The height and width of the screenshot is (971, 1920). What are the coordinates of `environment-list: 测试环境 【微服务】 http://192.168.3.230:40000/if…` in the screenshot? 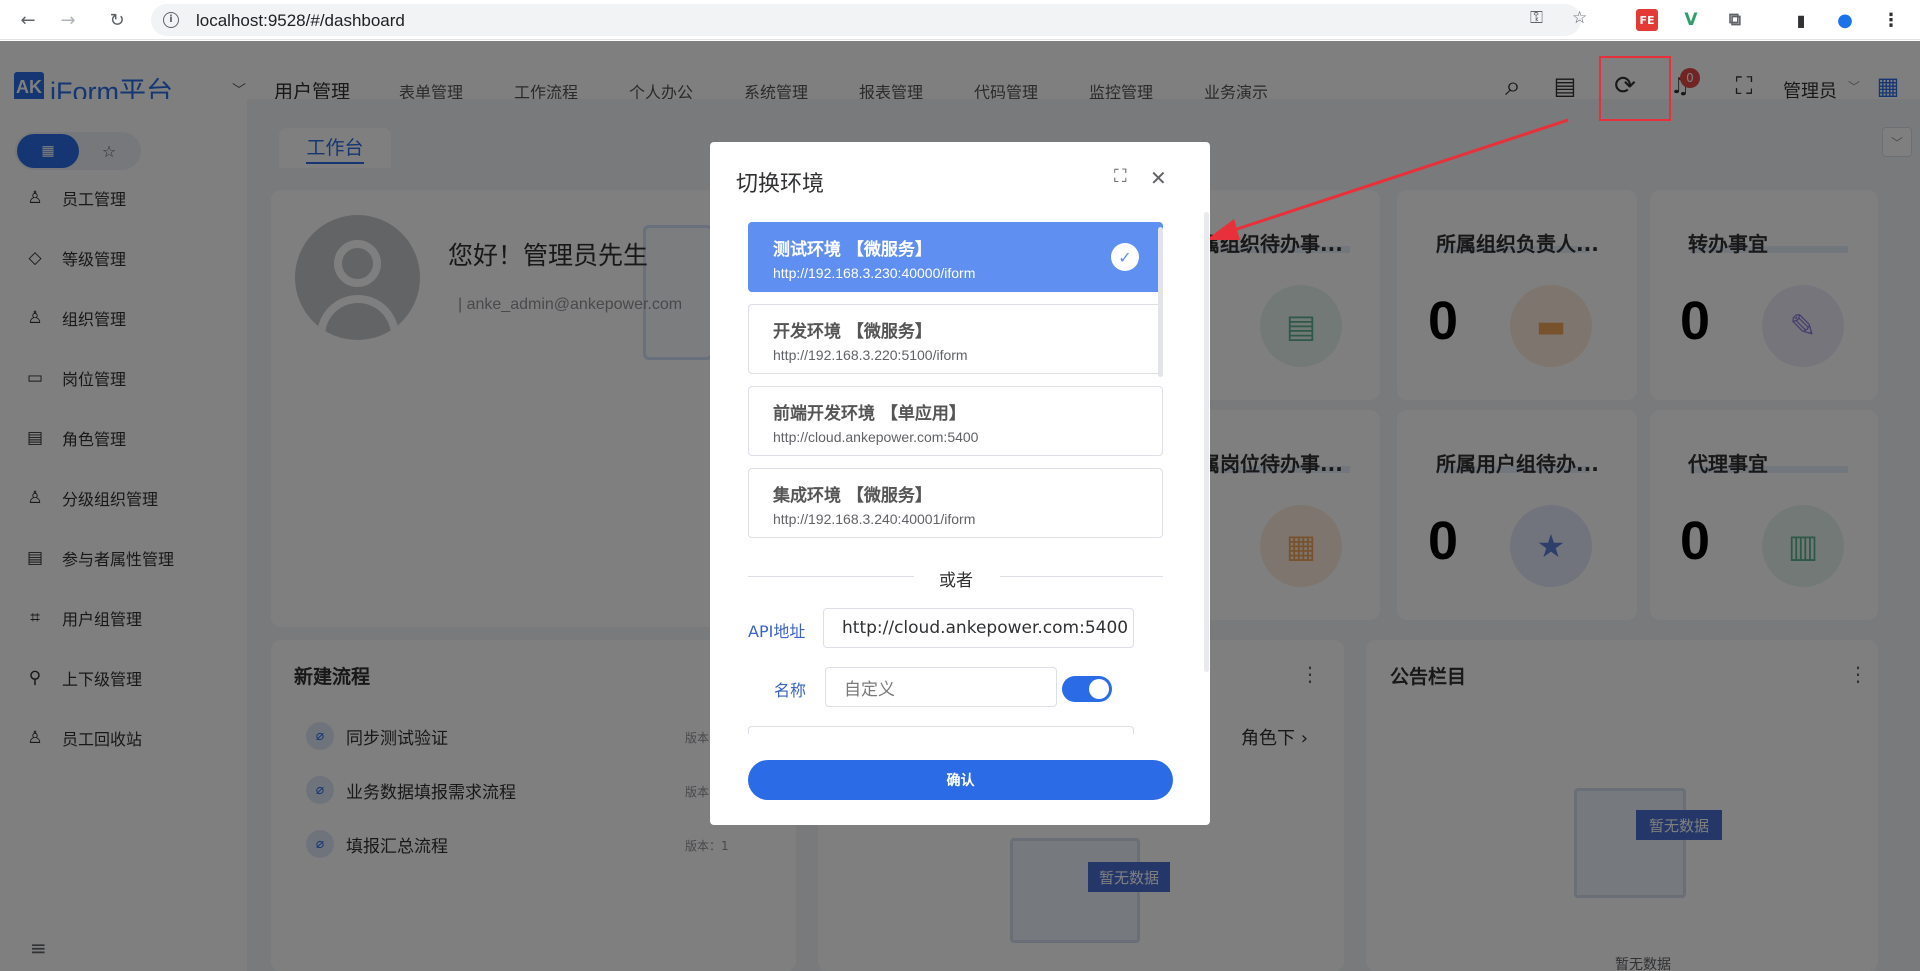 It's located at (955, 411).